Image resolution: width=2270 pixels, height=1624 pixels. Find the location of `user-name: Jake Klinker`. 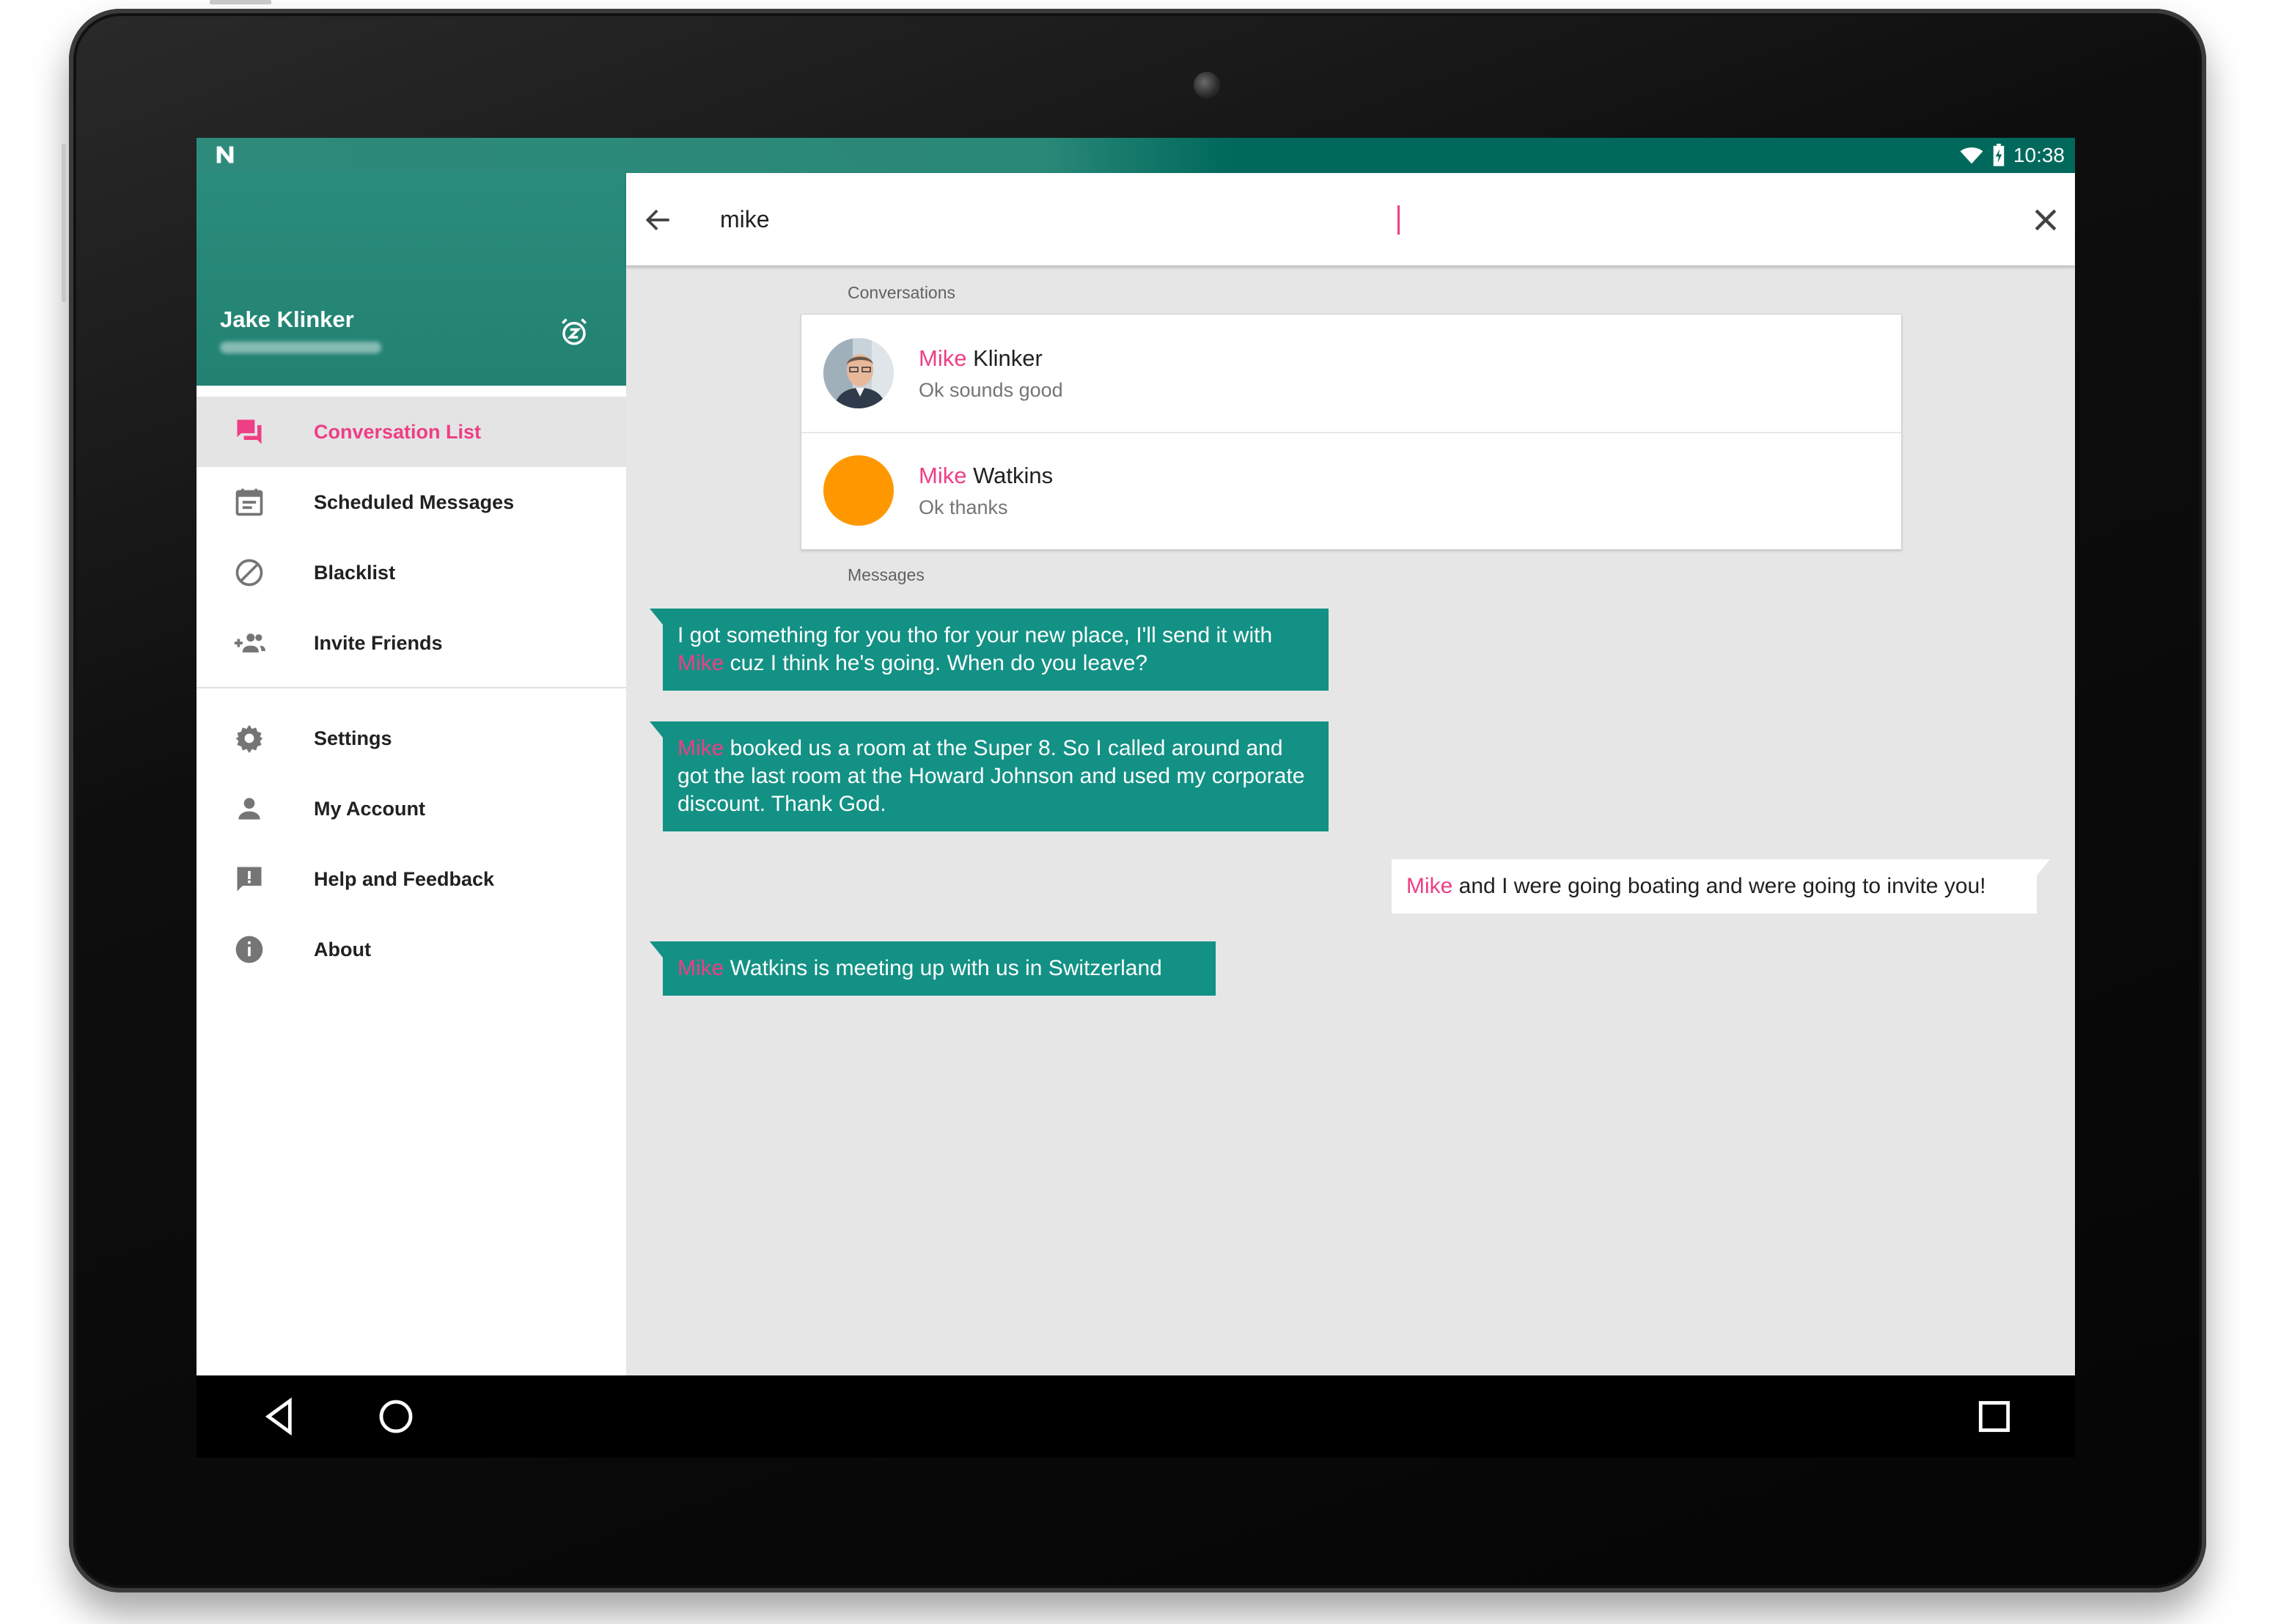

user-name: Jake Klinker is located at coordinates (287, 319).